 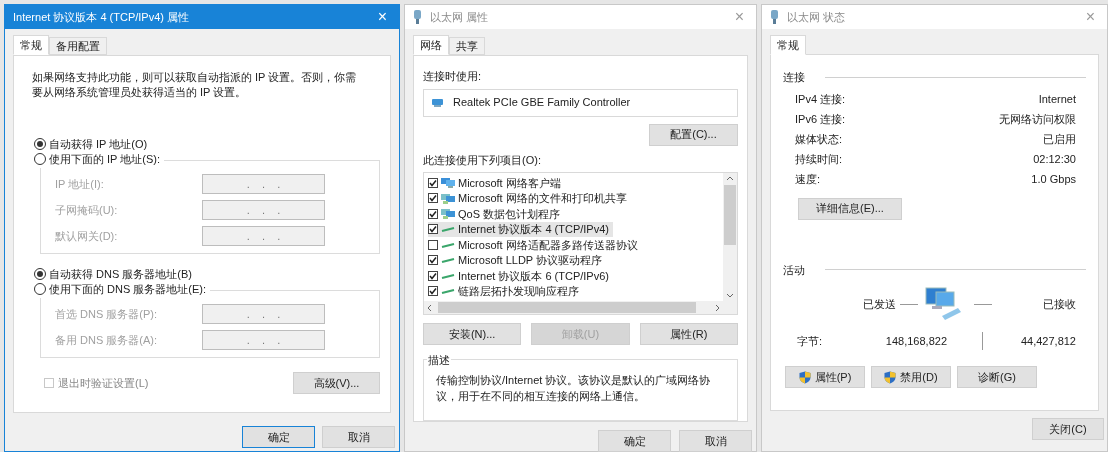 I want to click on horizontal-scrollbar, so click(x=580, y=307).